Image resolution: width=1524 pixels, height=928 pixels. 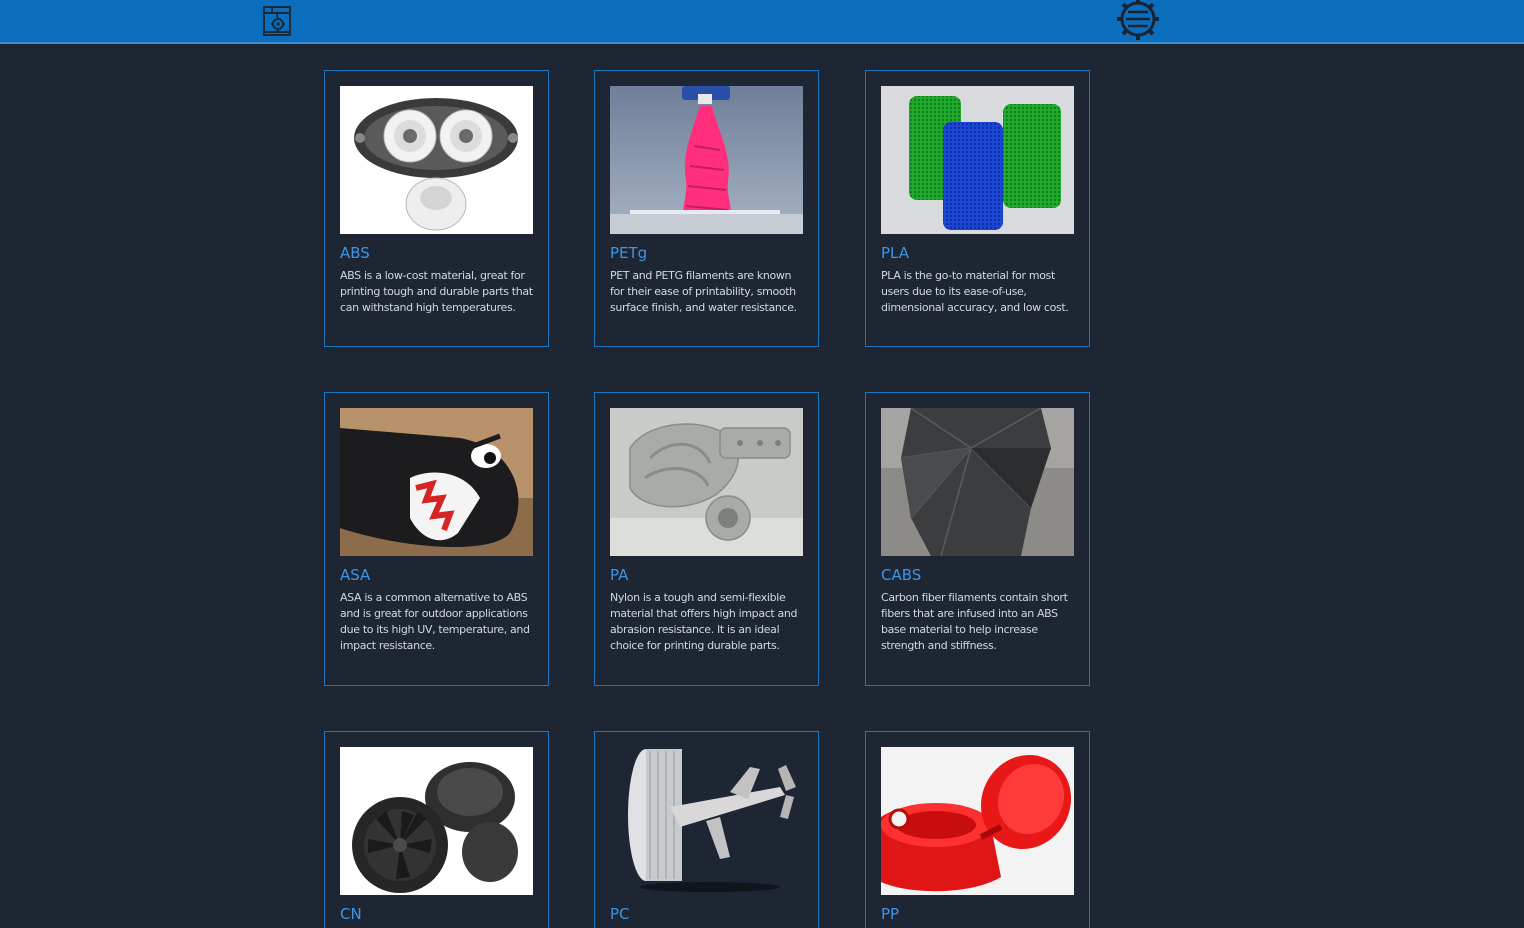 I want to click on material-title: ABS, so click(x=355, y=253).